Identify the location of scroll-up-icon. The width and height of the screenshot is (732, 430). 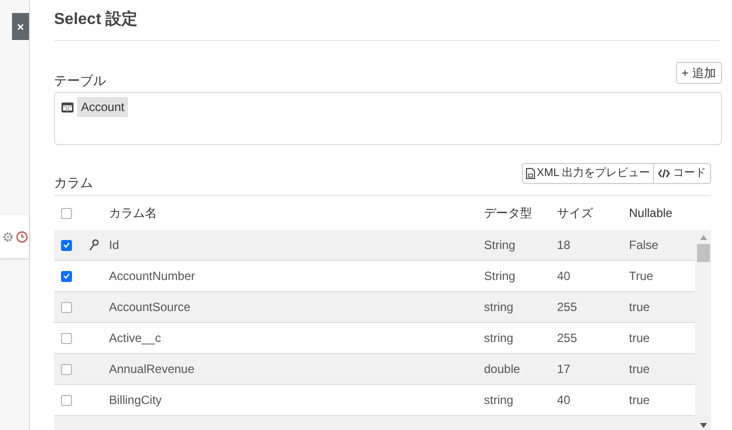
(703, 237).